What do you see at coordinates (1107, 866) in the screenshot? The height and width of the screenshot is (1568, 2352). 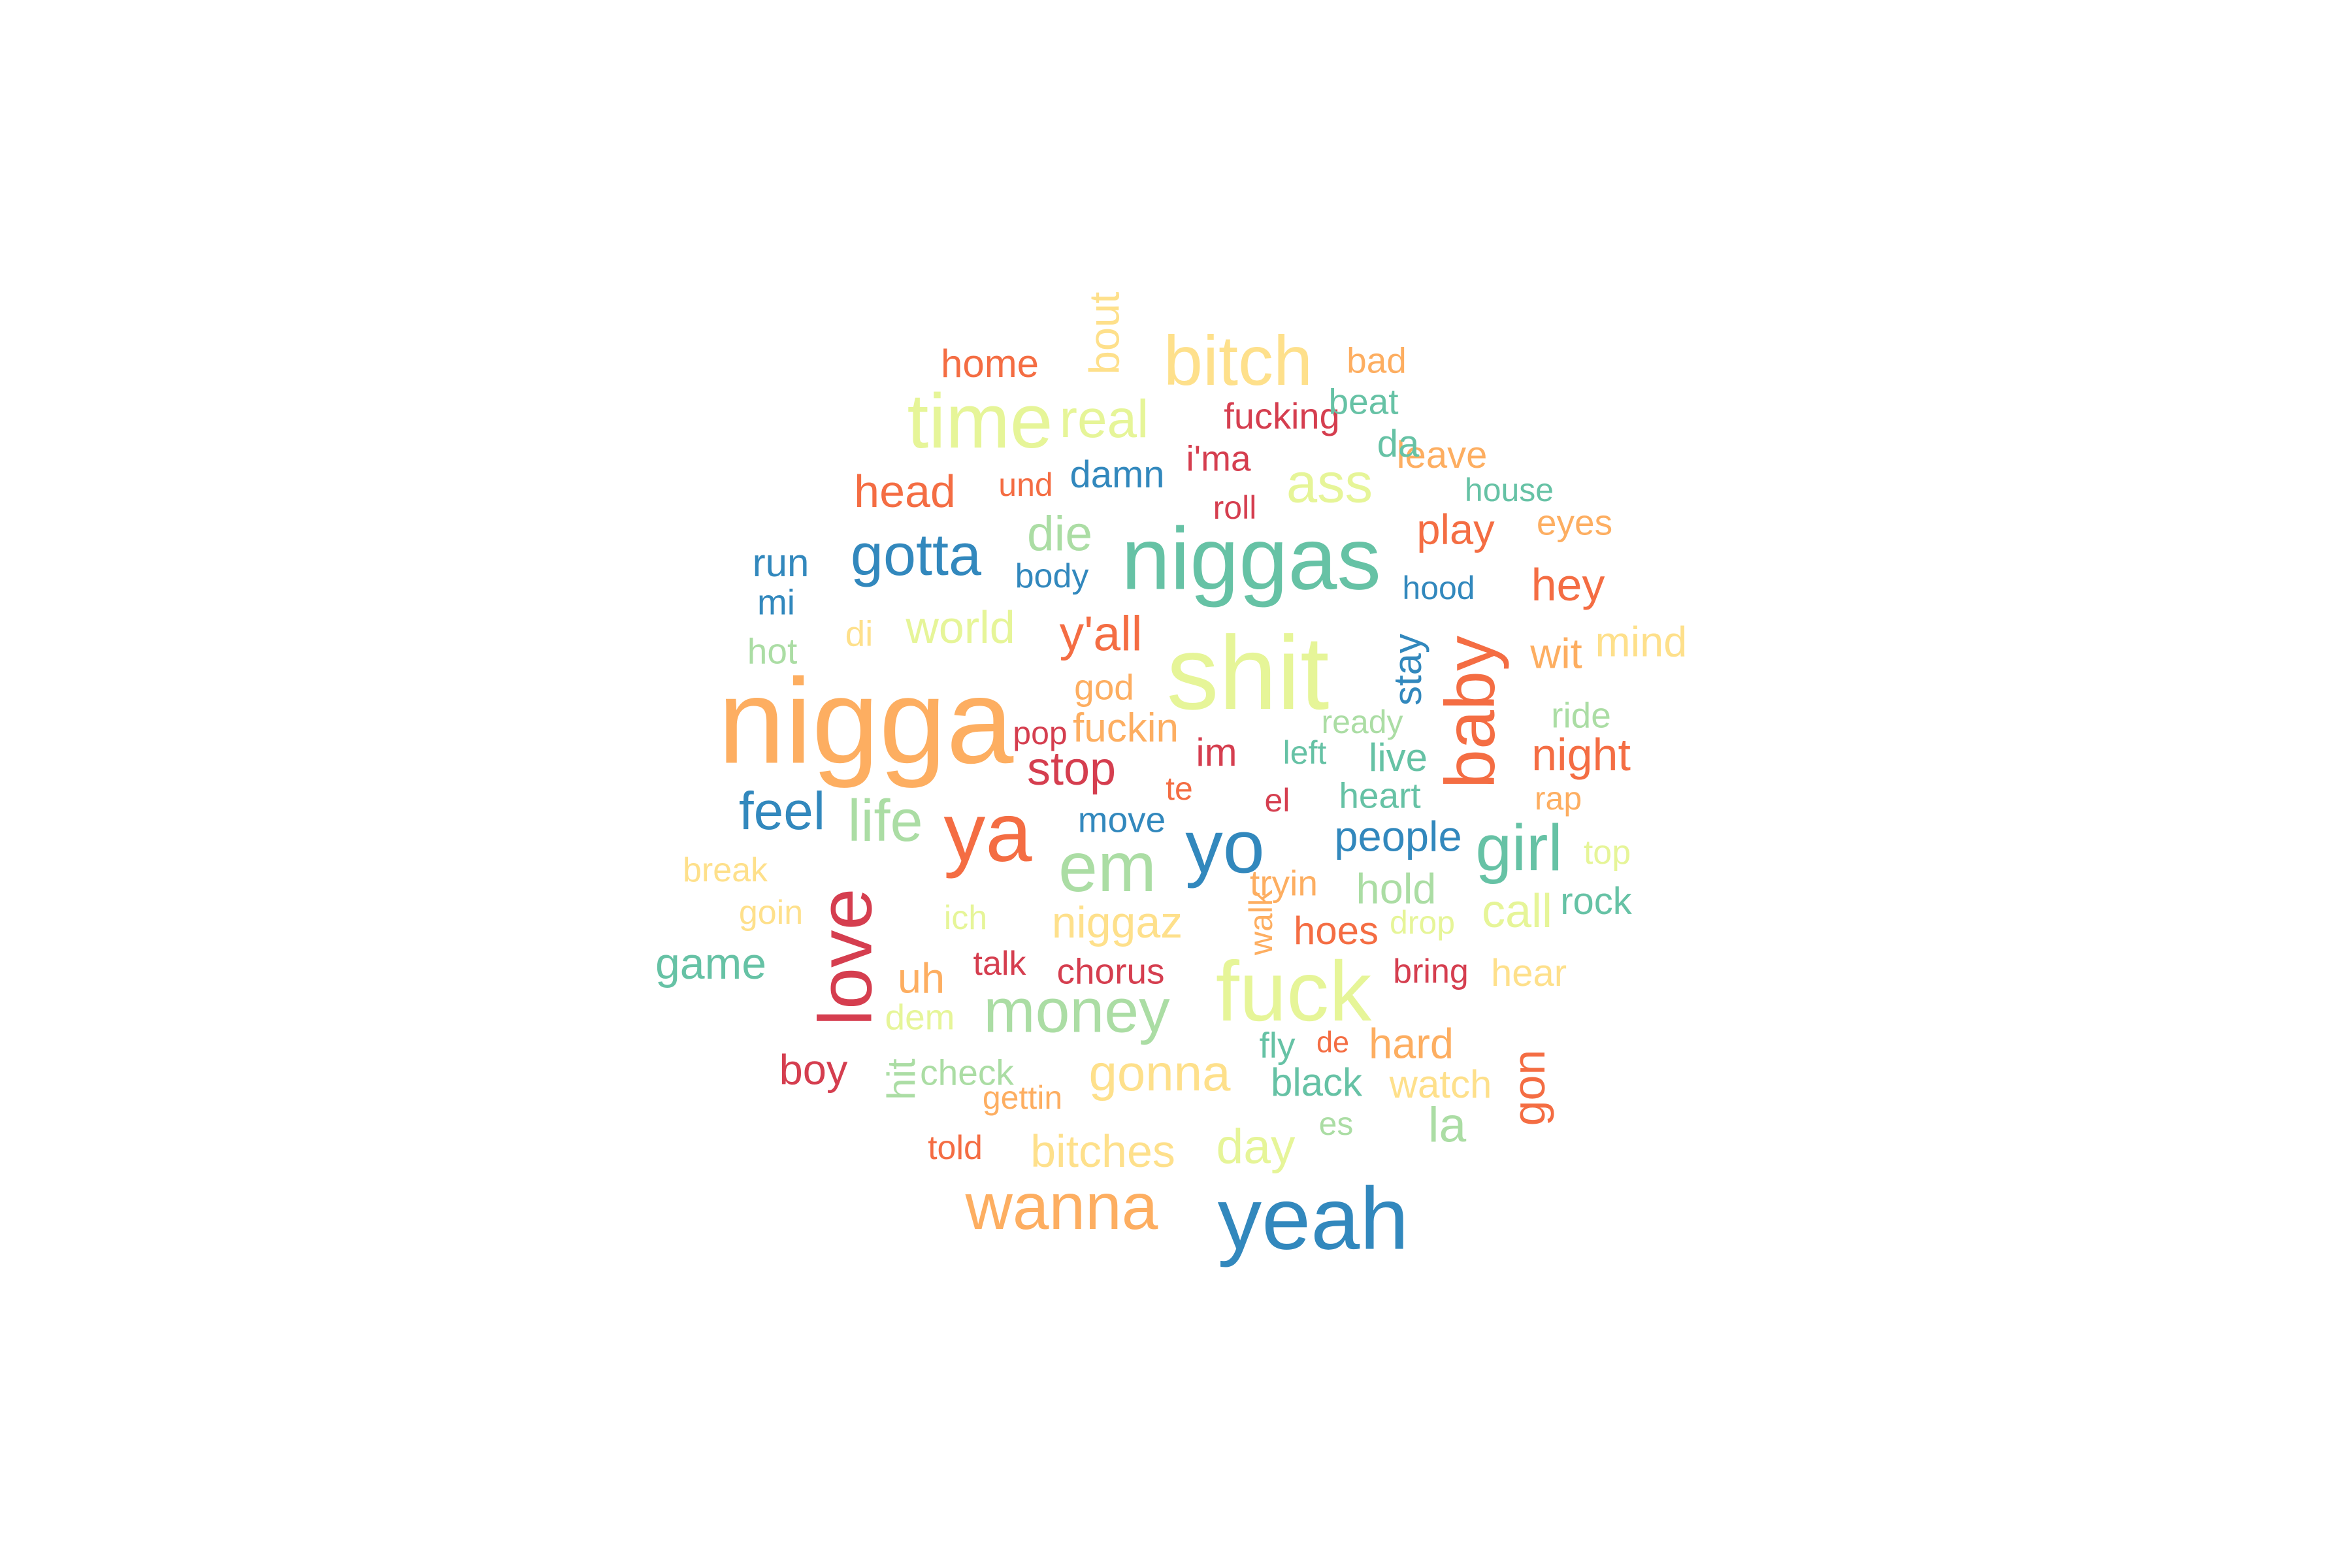 I see `word-13: em` at bounding box center [1107, 866].